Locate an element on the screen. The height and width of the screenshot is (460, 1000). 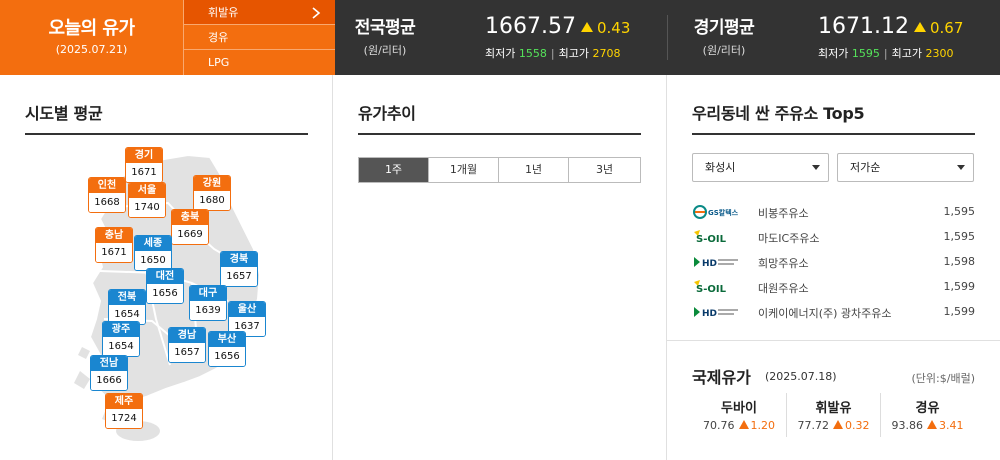
region-name: 충북 is located at coordinates (190, 217).